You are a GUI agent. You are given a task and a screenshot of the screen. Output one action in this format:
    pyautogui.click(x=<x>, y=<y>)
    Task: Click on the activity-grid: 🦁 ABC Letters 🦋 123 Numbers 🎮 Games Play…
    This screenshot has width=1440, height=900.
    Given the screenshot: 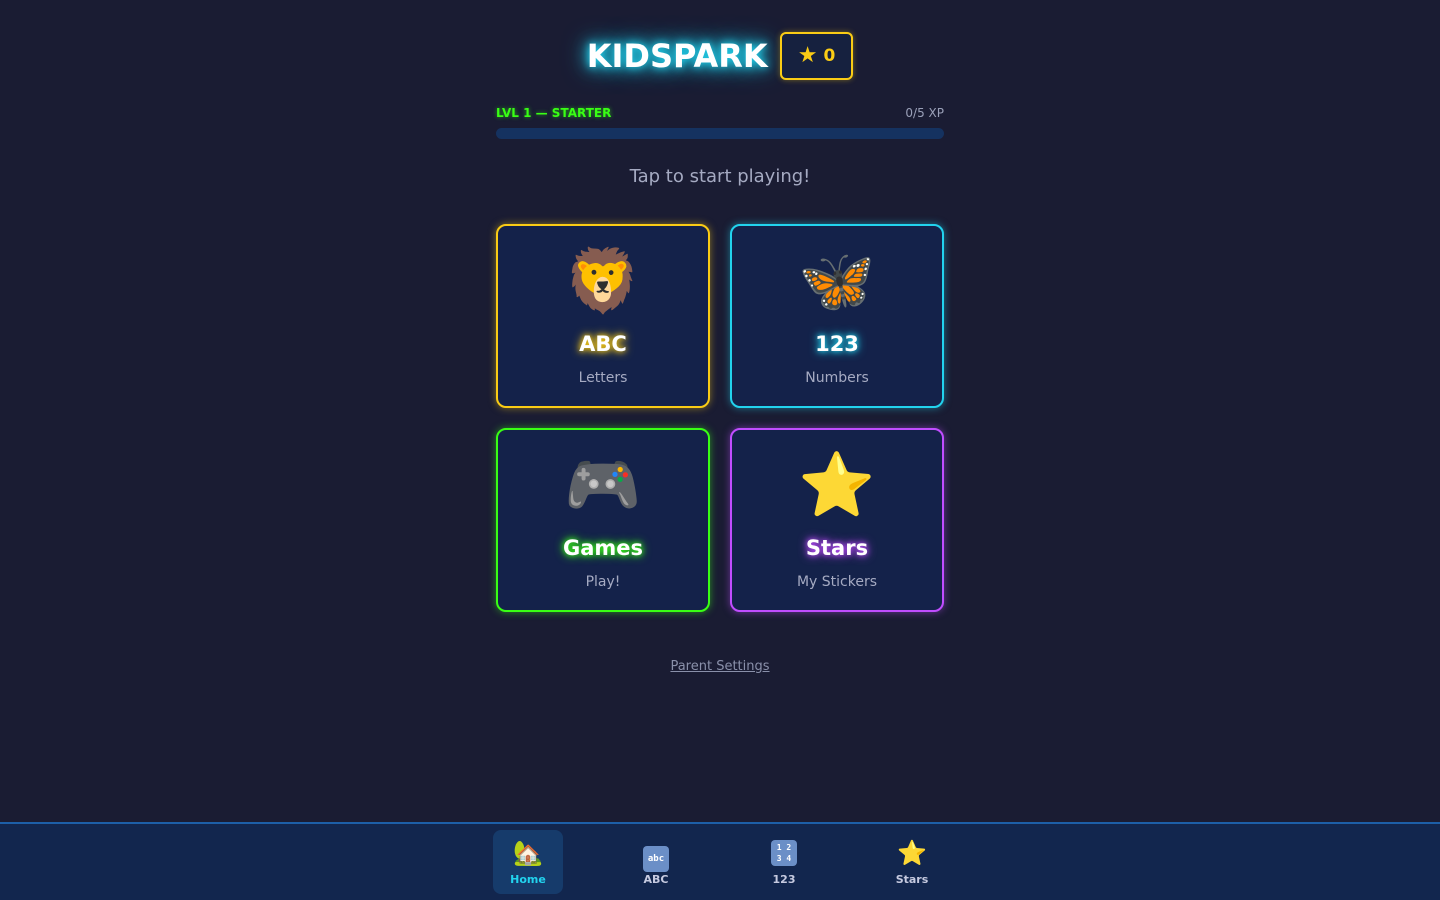 What is the action you would take?
    pyautogui.click(x=720, y=418)
    